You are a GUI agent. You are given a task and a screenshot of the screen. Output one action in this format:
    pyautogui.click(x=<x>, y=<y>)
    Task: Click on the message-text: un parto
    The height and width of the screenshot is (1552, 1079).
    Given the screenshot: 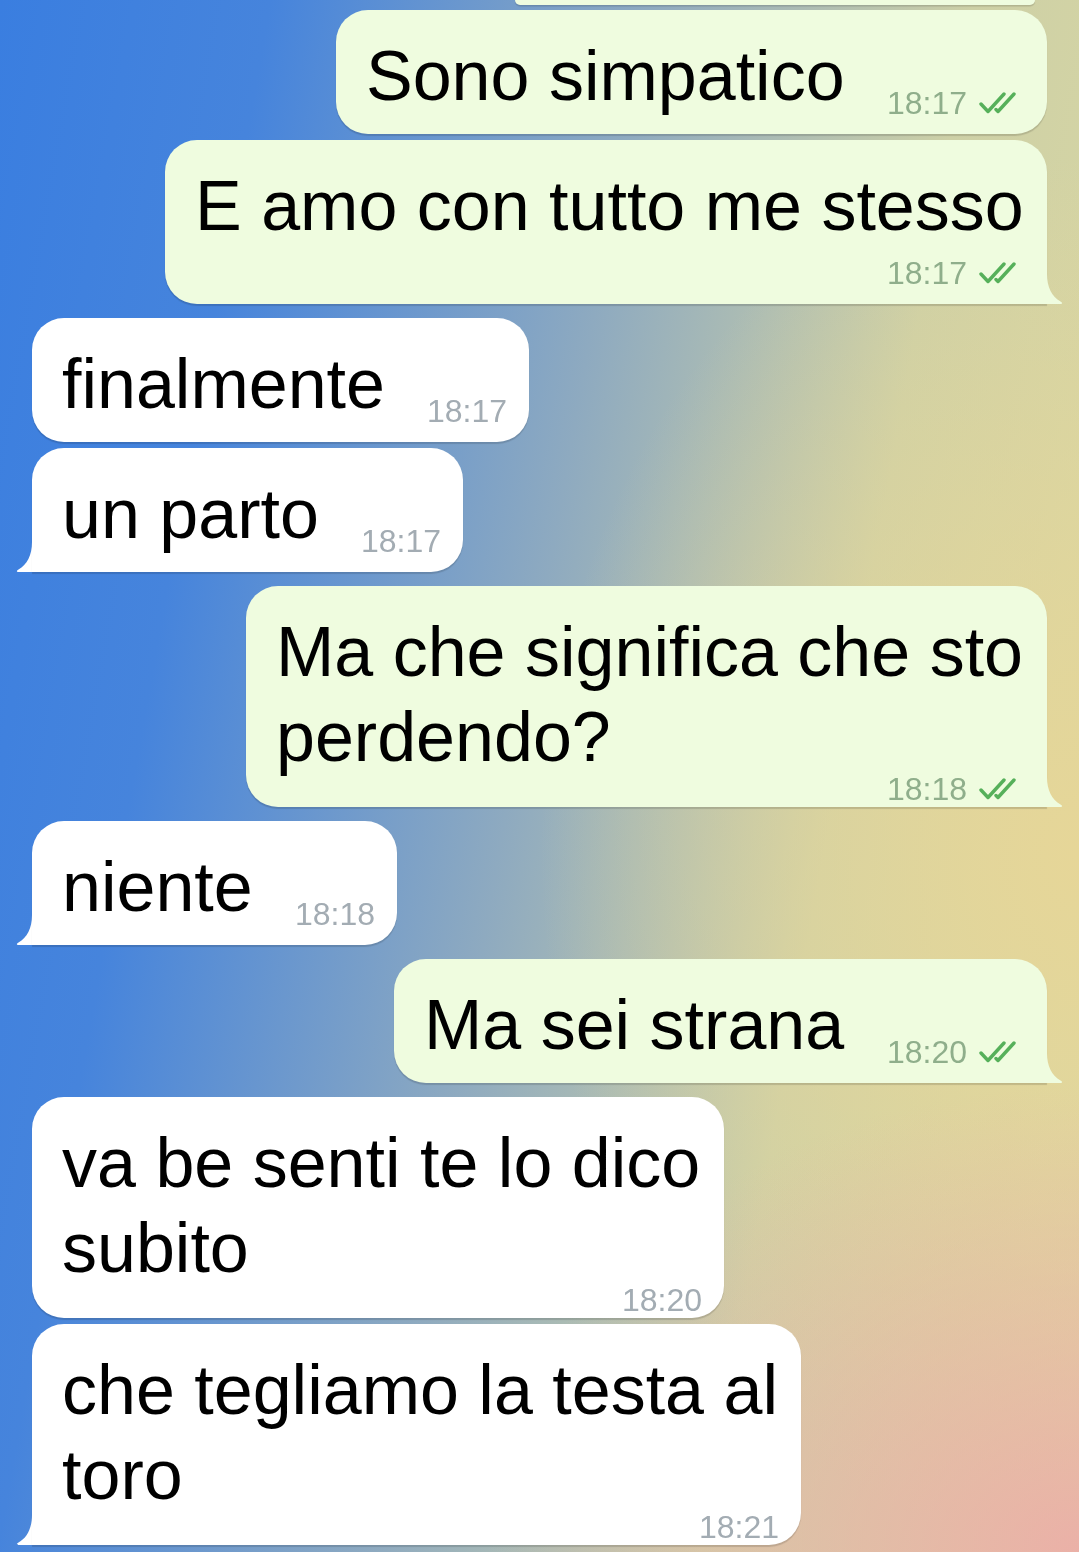 What is the action you would take?
    pyautogui.click(x=190, y=514)
    